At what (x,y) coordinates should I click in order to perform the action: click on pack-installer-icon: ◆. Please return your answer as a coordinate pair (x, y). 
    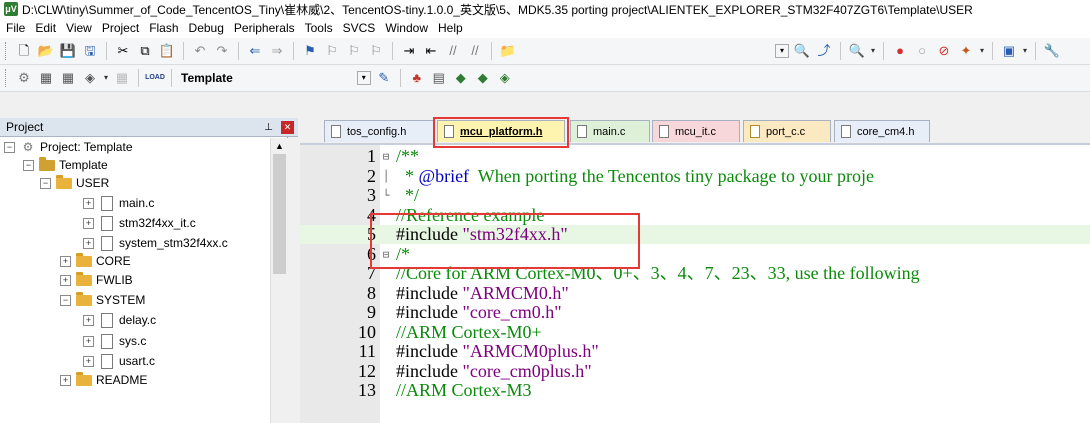
    Looking at the image, I should click on (483, 78).